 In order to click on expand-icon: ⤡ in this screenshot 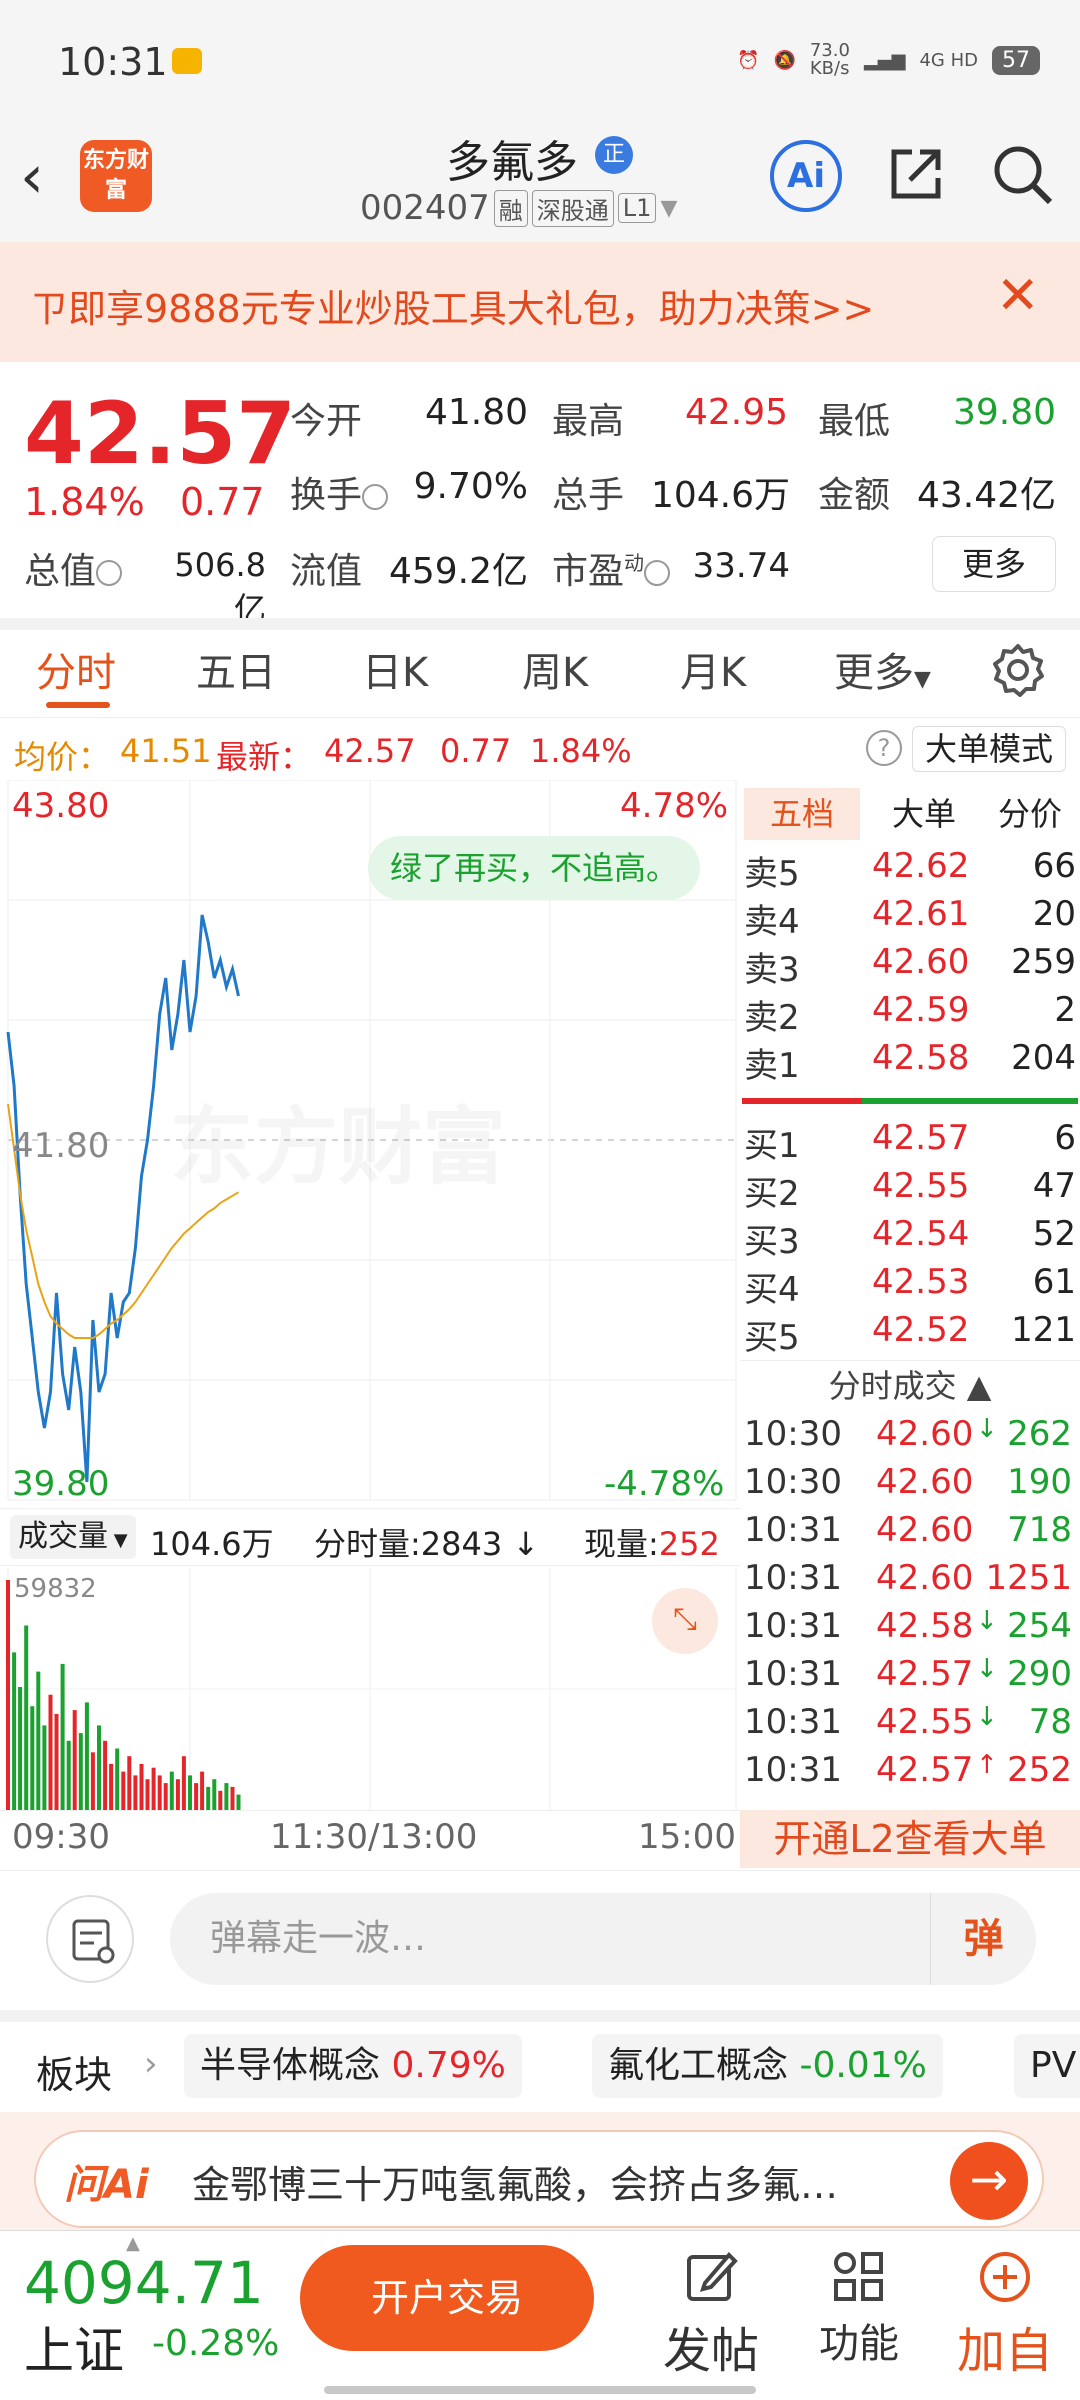, I will do `click(685, 1621)`.